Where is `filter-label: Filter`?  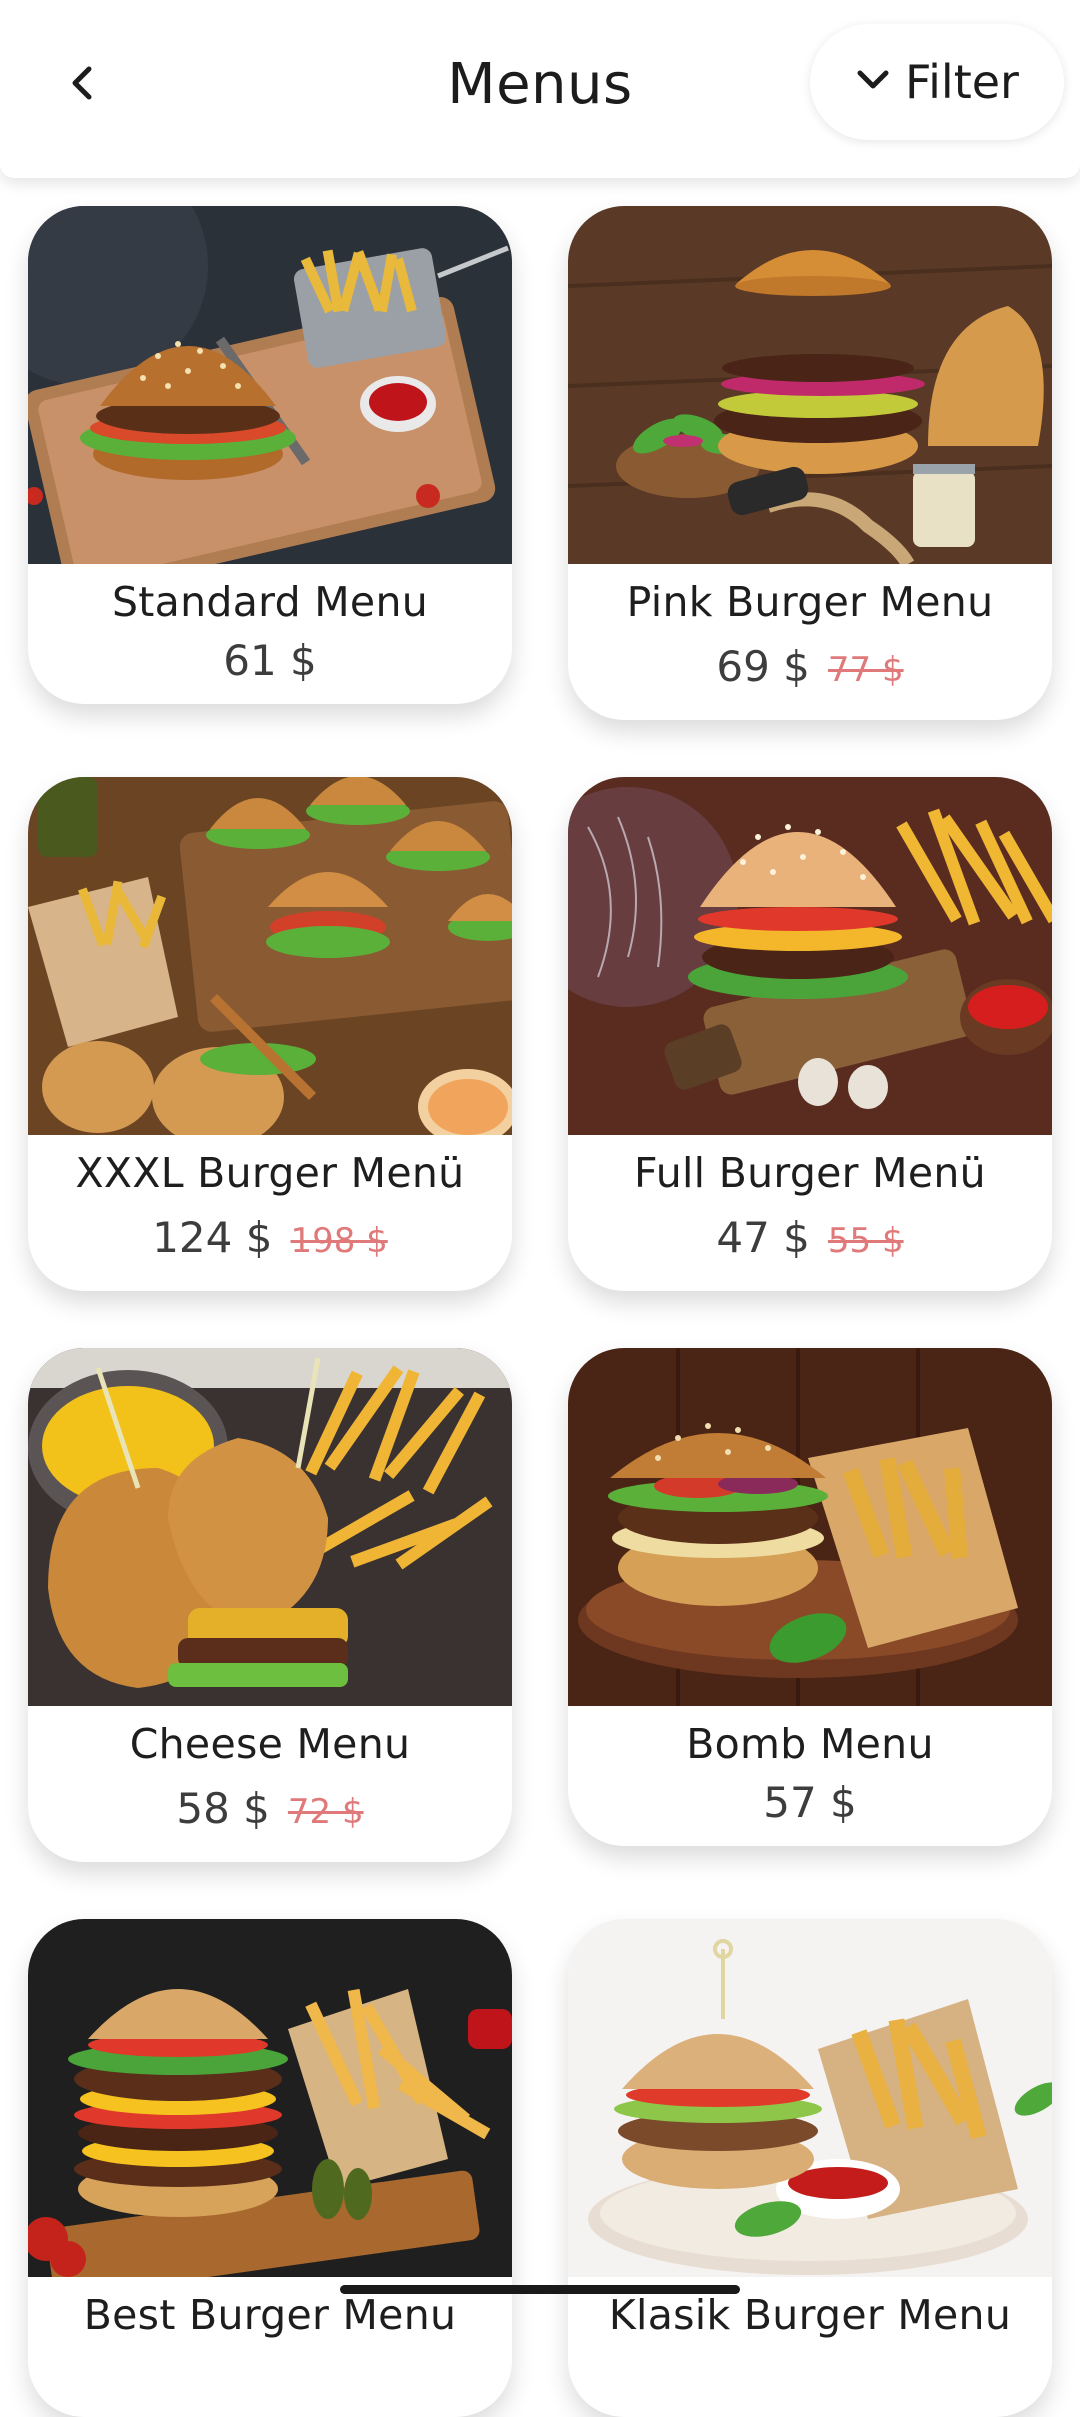 filter-label: Filter is located at coordinates (962, 82).